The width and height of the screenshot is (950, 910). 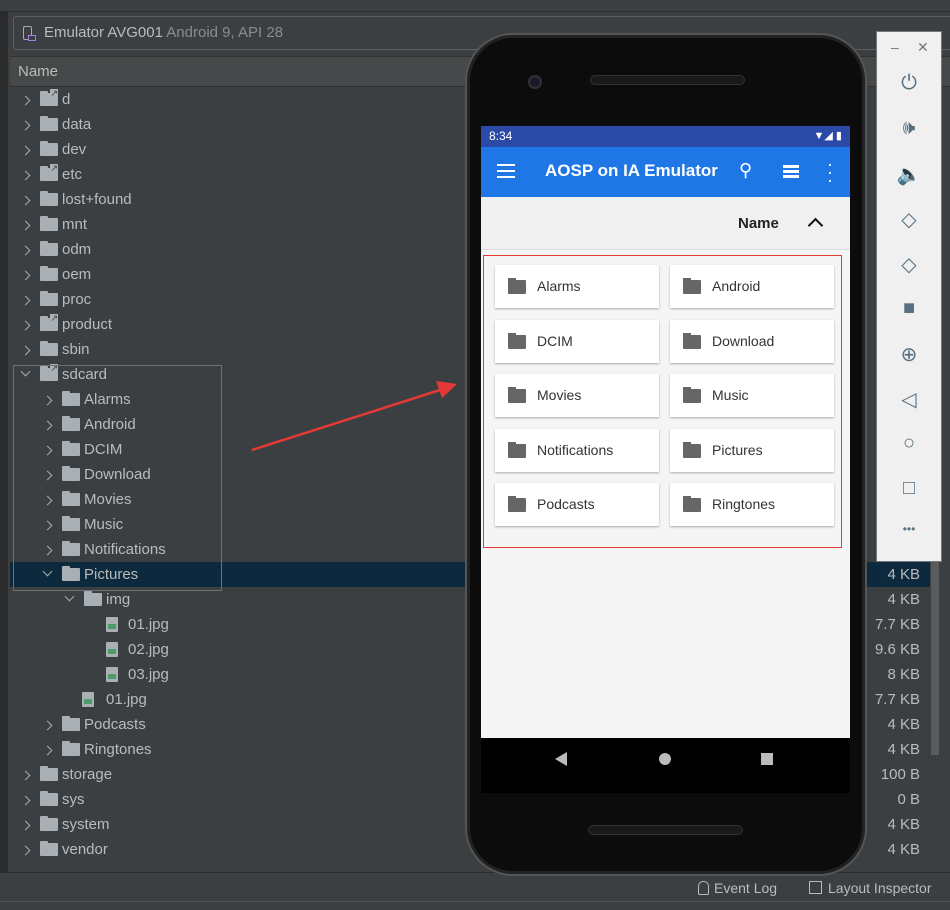 What do you see at coordinates (909, 443) in the screenshot?
I see `home-icon: ○` at bounding box center [909, 443].